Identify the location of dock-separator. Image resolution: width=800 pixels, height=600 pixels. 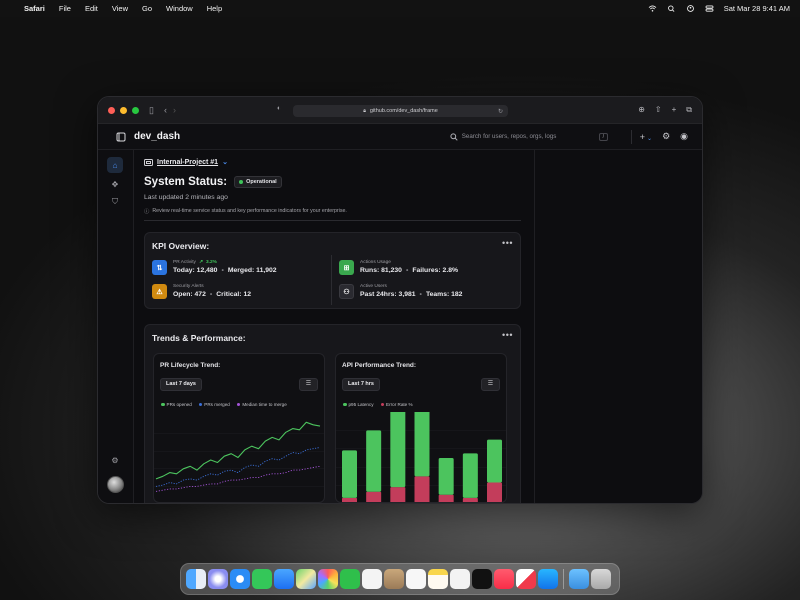
(563, 579).